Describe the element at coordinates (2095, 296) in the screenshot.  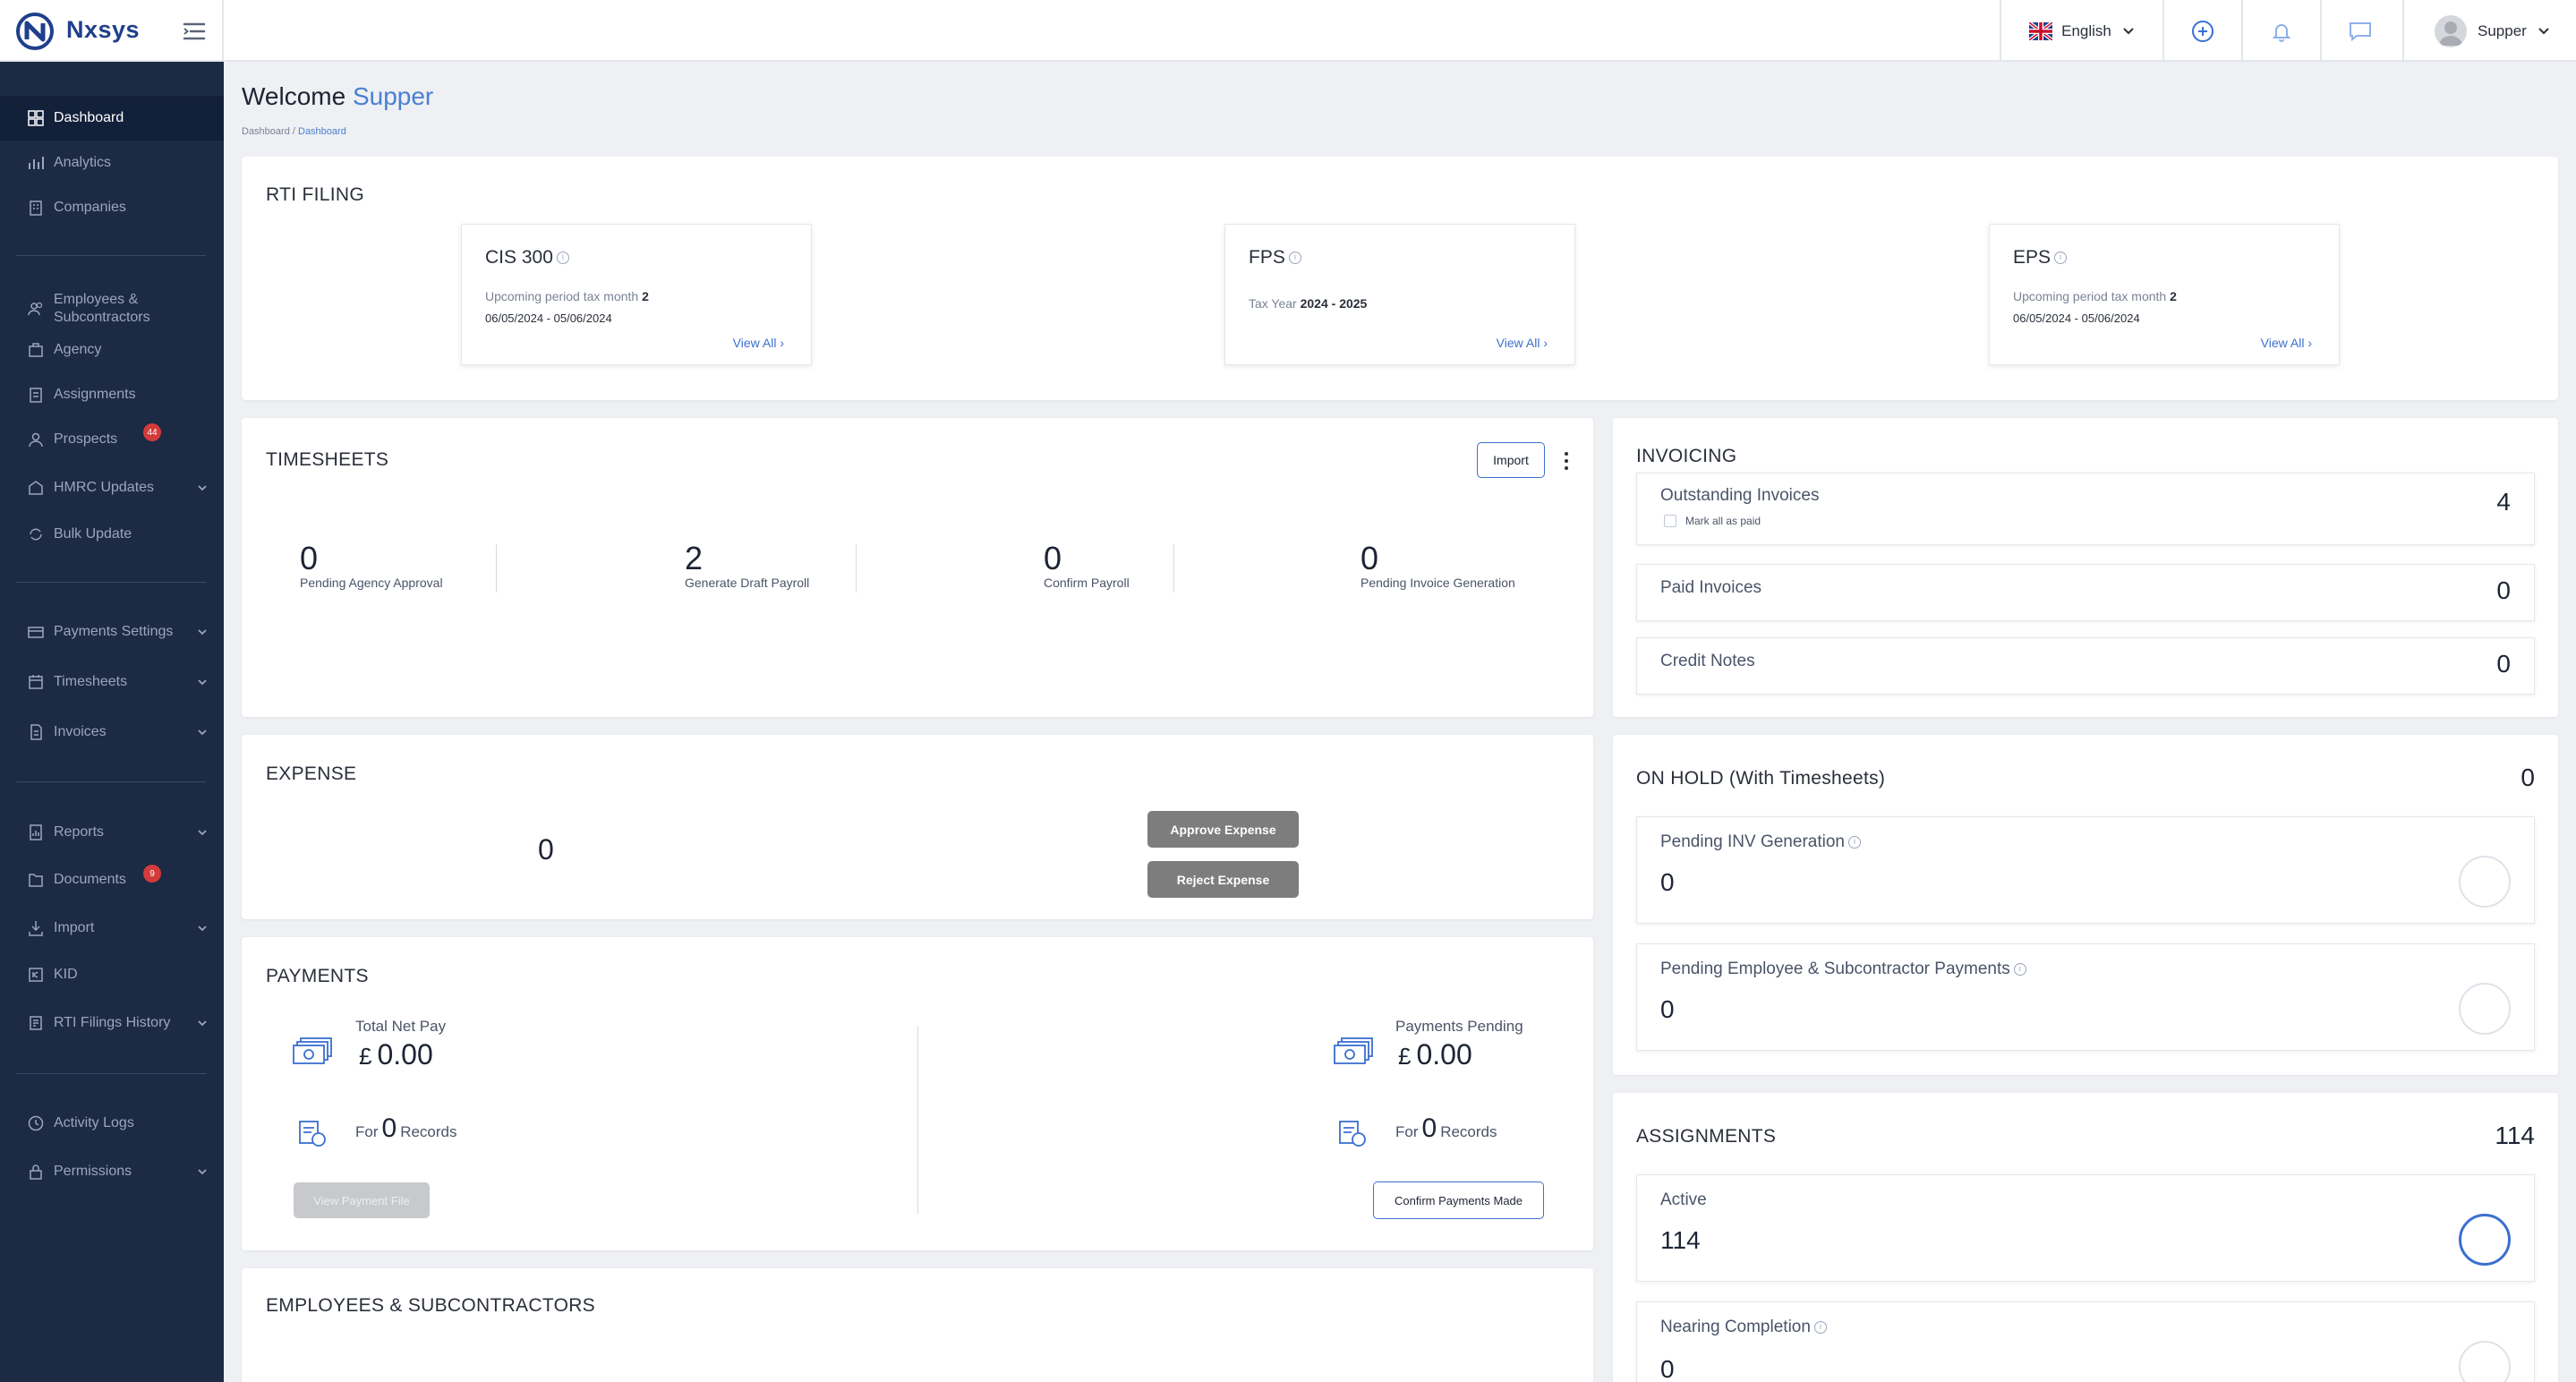
I see `rti-box-subtitle: Upcoming period tax month 2` at that location.